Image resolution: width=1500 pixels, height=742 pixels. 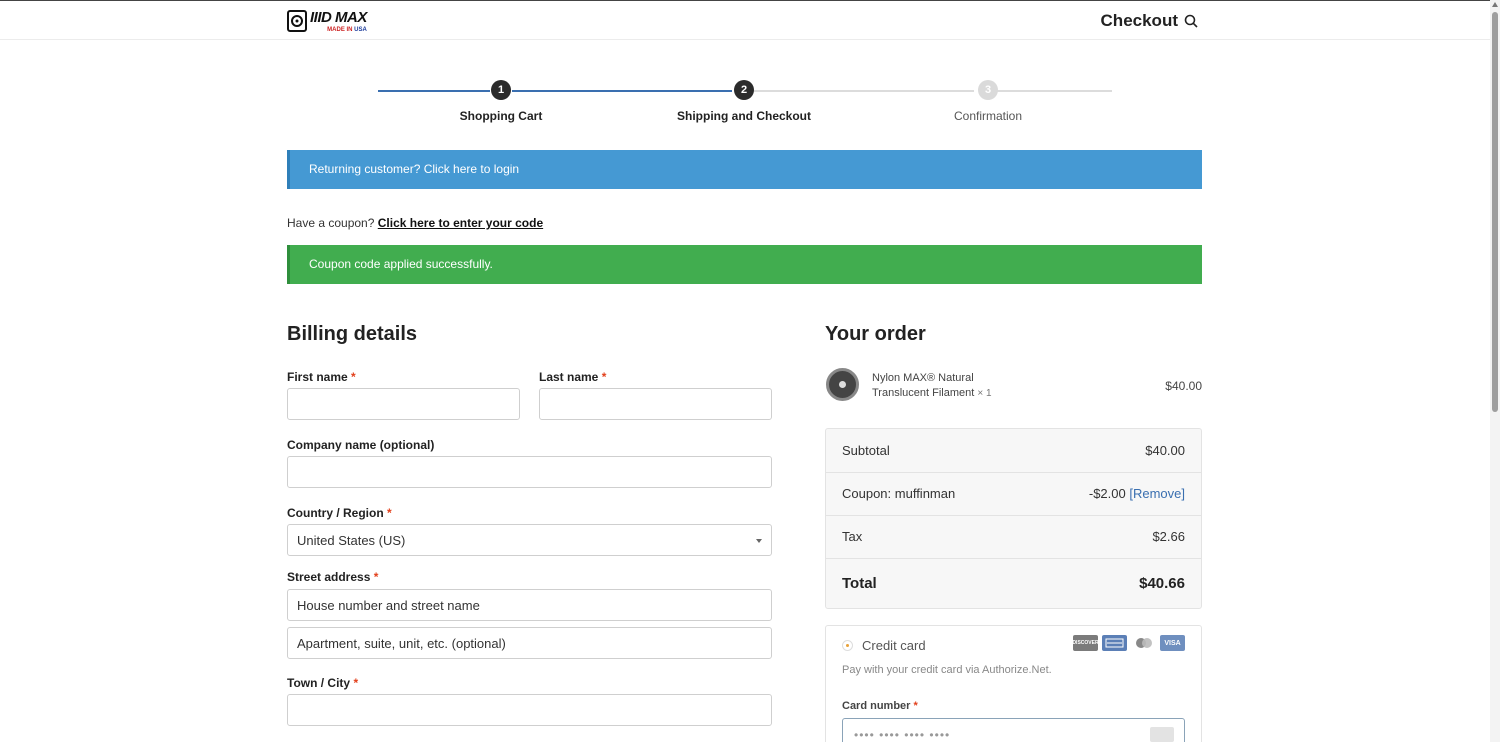 I want to click on logo-icon, so click(x=297, y=21).